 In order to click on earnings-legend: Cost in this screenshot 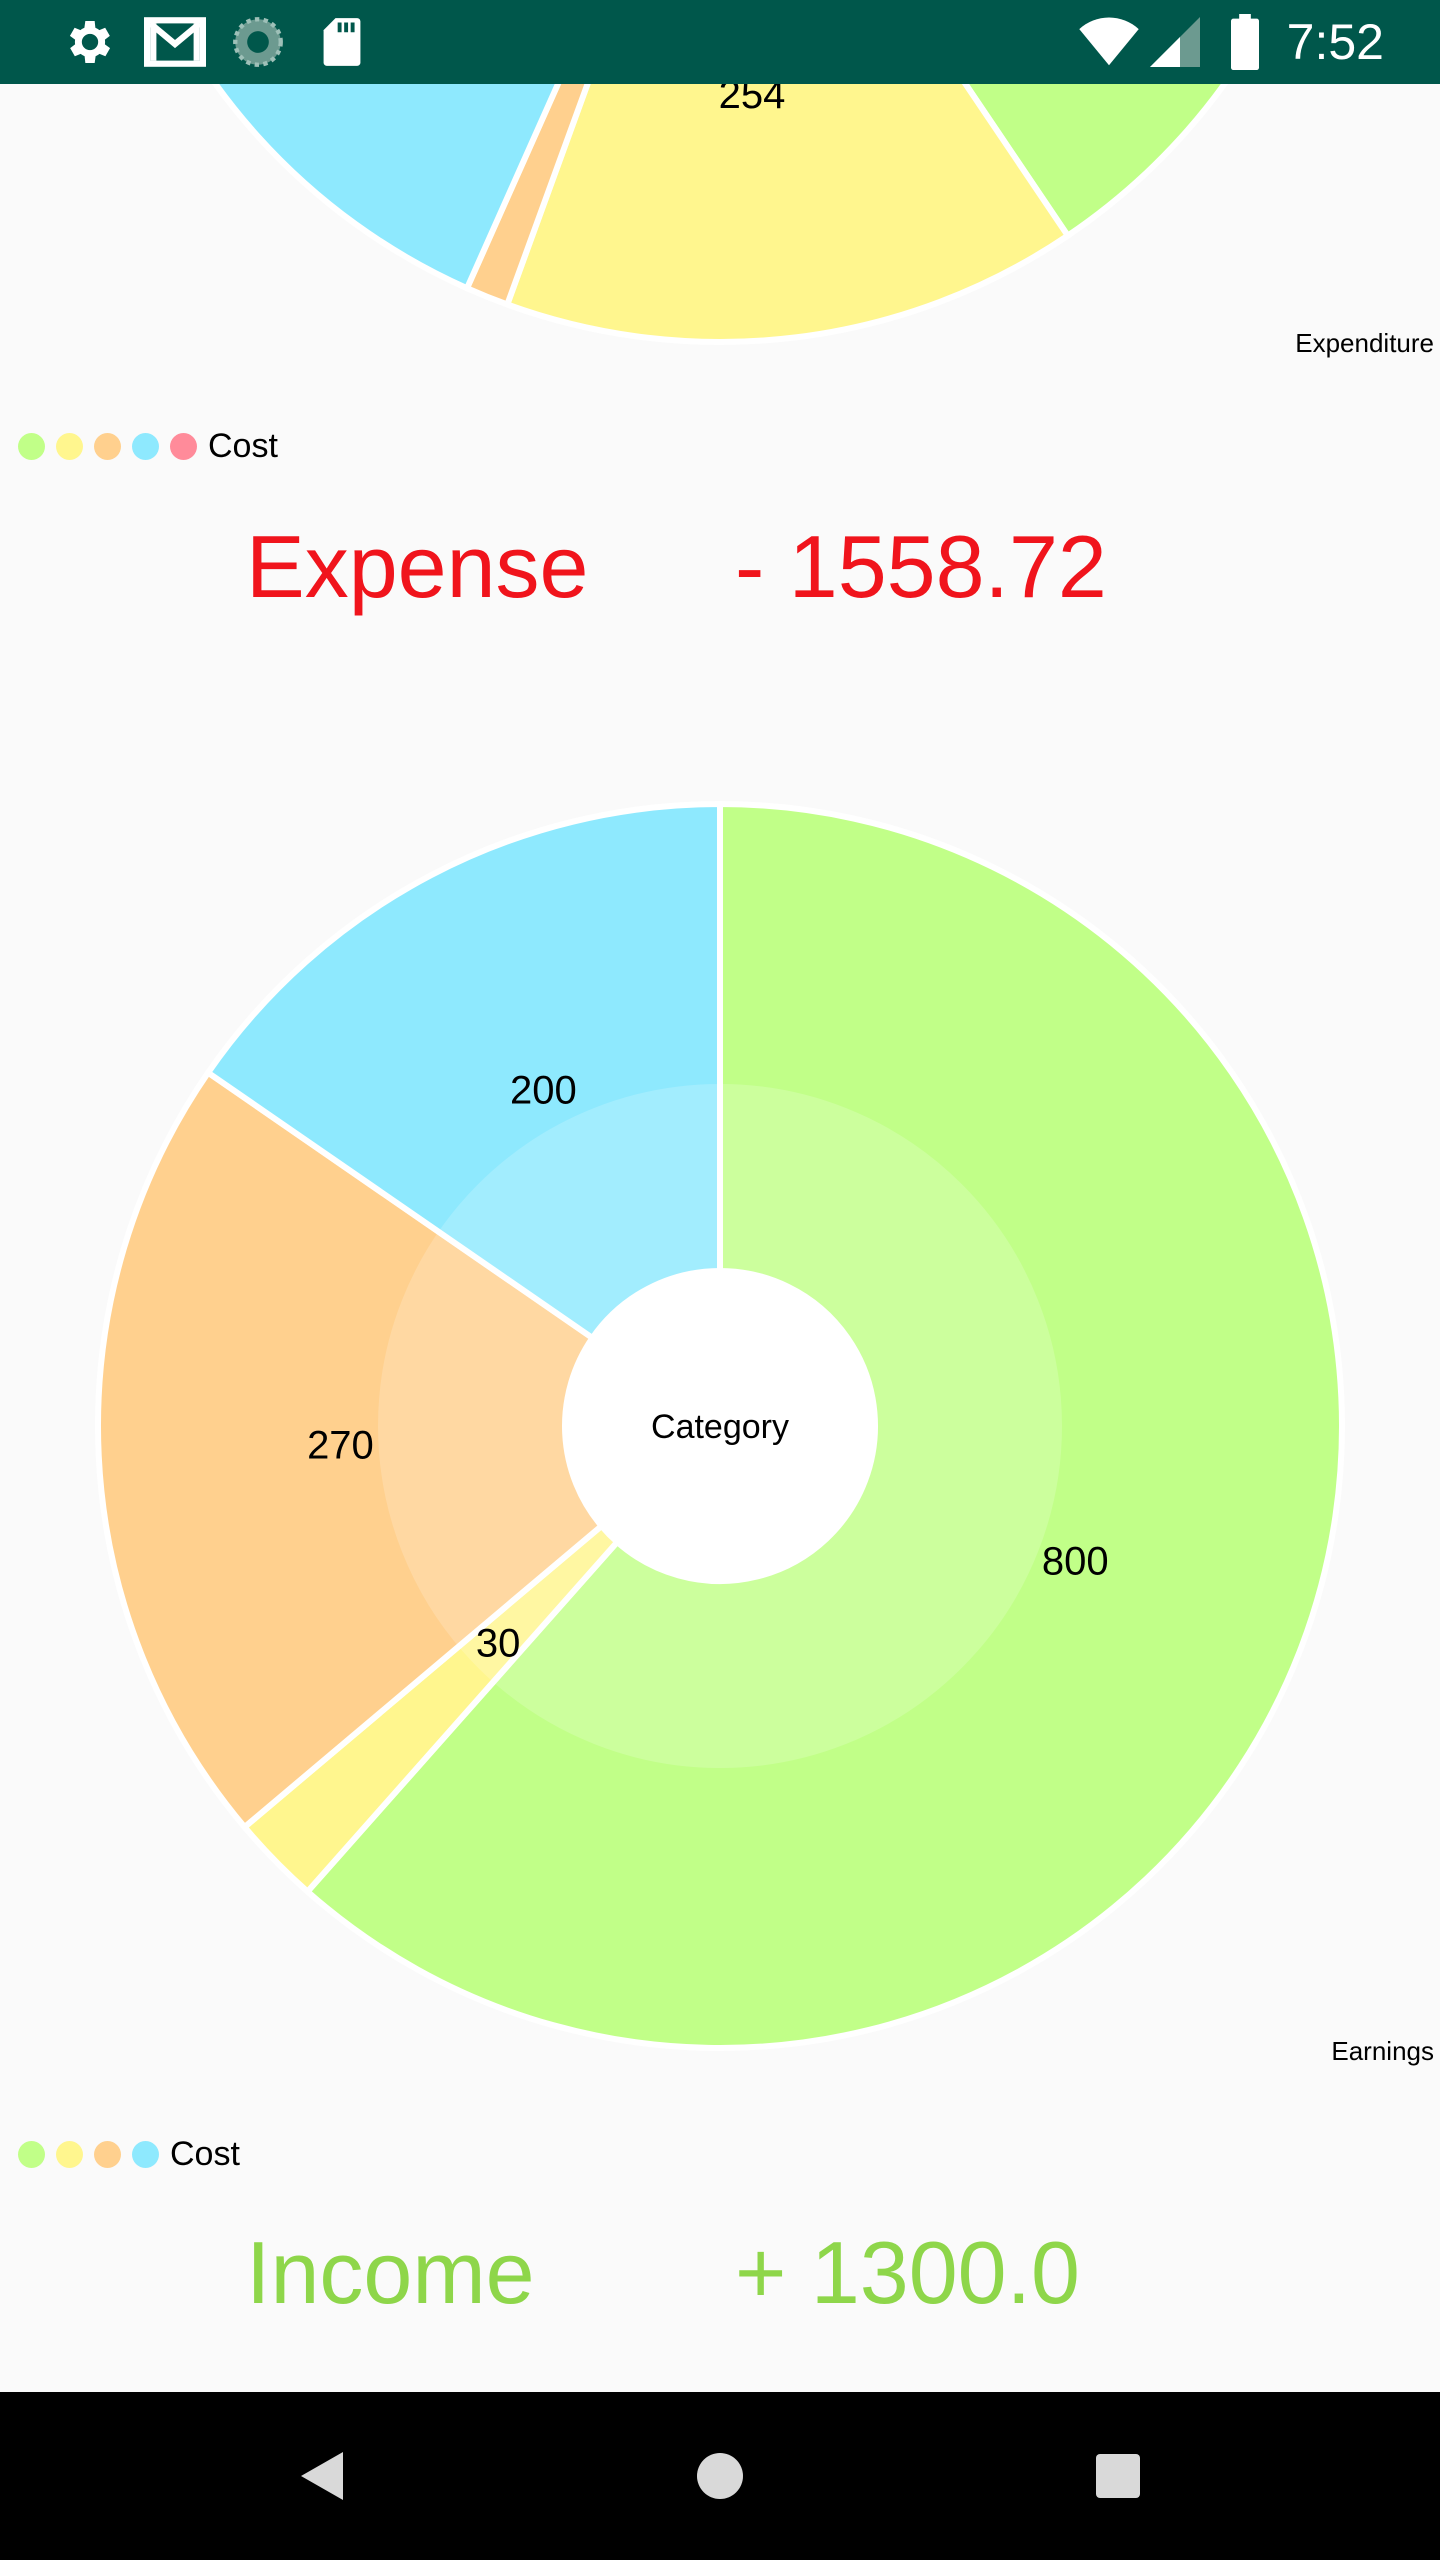, I will do `click(129, 2154)`.